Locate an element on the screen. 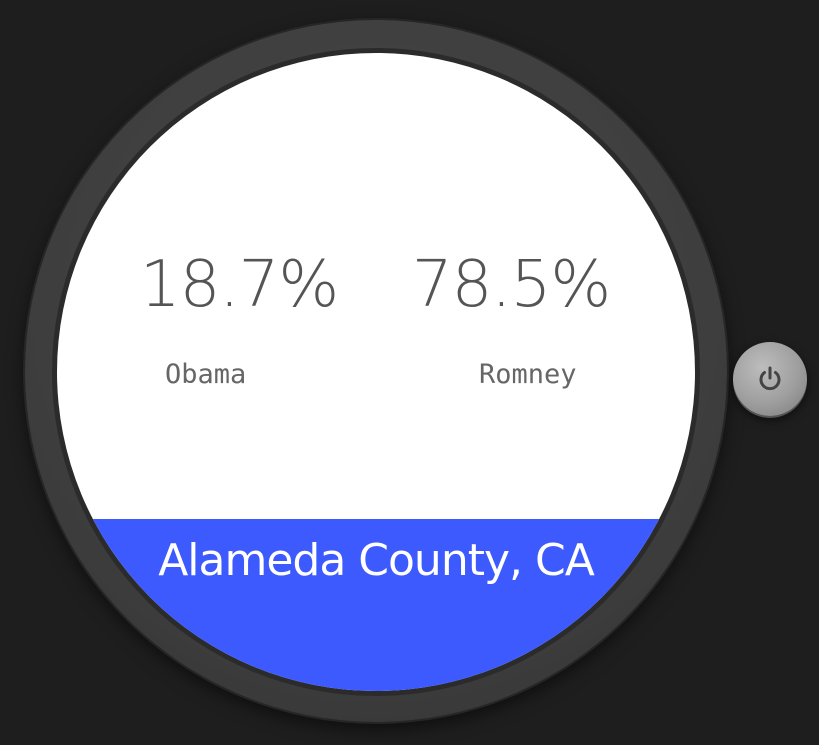  romney-label: Romney is located at coordinates (528, 374).